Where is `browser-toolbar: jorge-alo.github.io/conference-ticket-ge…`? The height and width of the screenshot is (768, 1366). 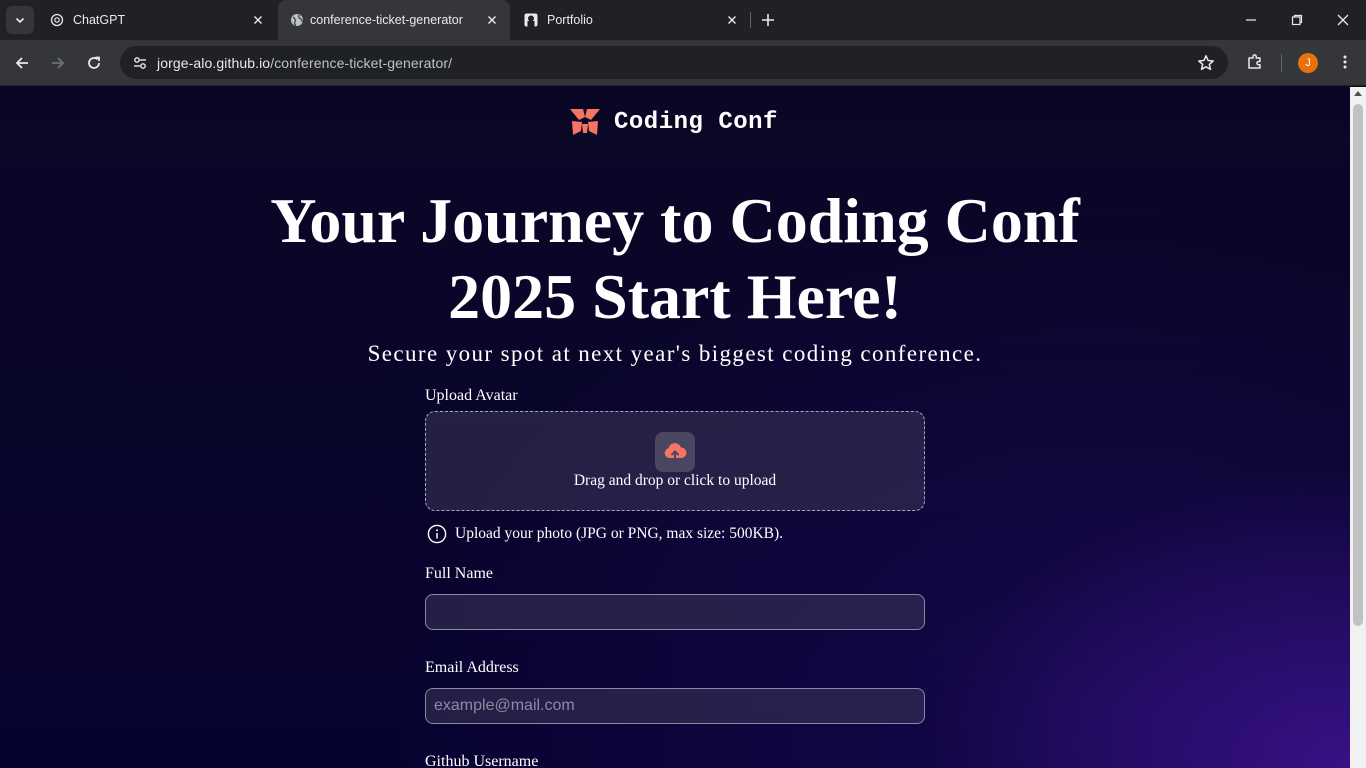
browser-toolbar: jorge-alo.github.io/conference-ticket-ge… is located at coordinates (683, 63).